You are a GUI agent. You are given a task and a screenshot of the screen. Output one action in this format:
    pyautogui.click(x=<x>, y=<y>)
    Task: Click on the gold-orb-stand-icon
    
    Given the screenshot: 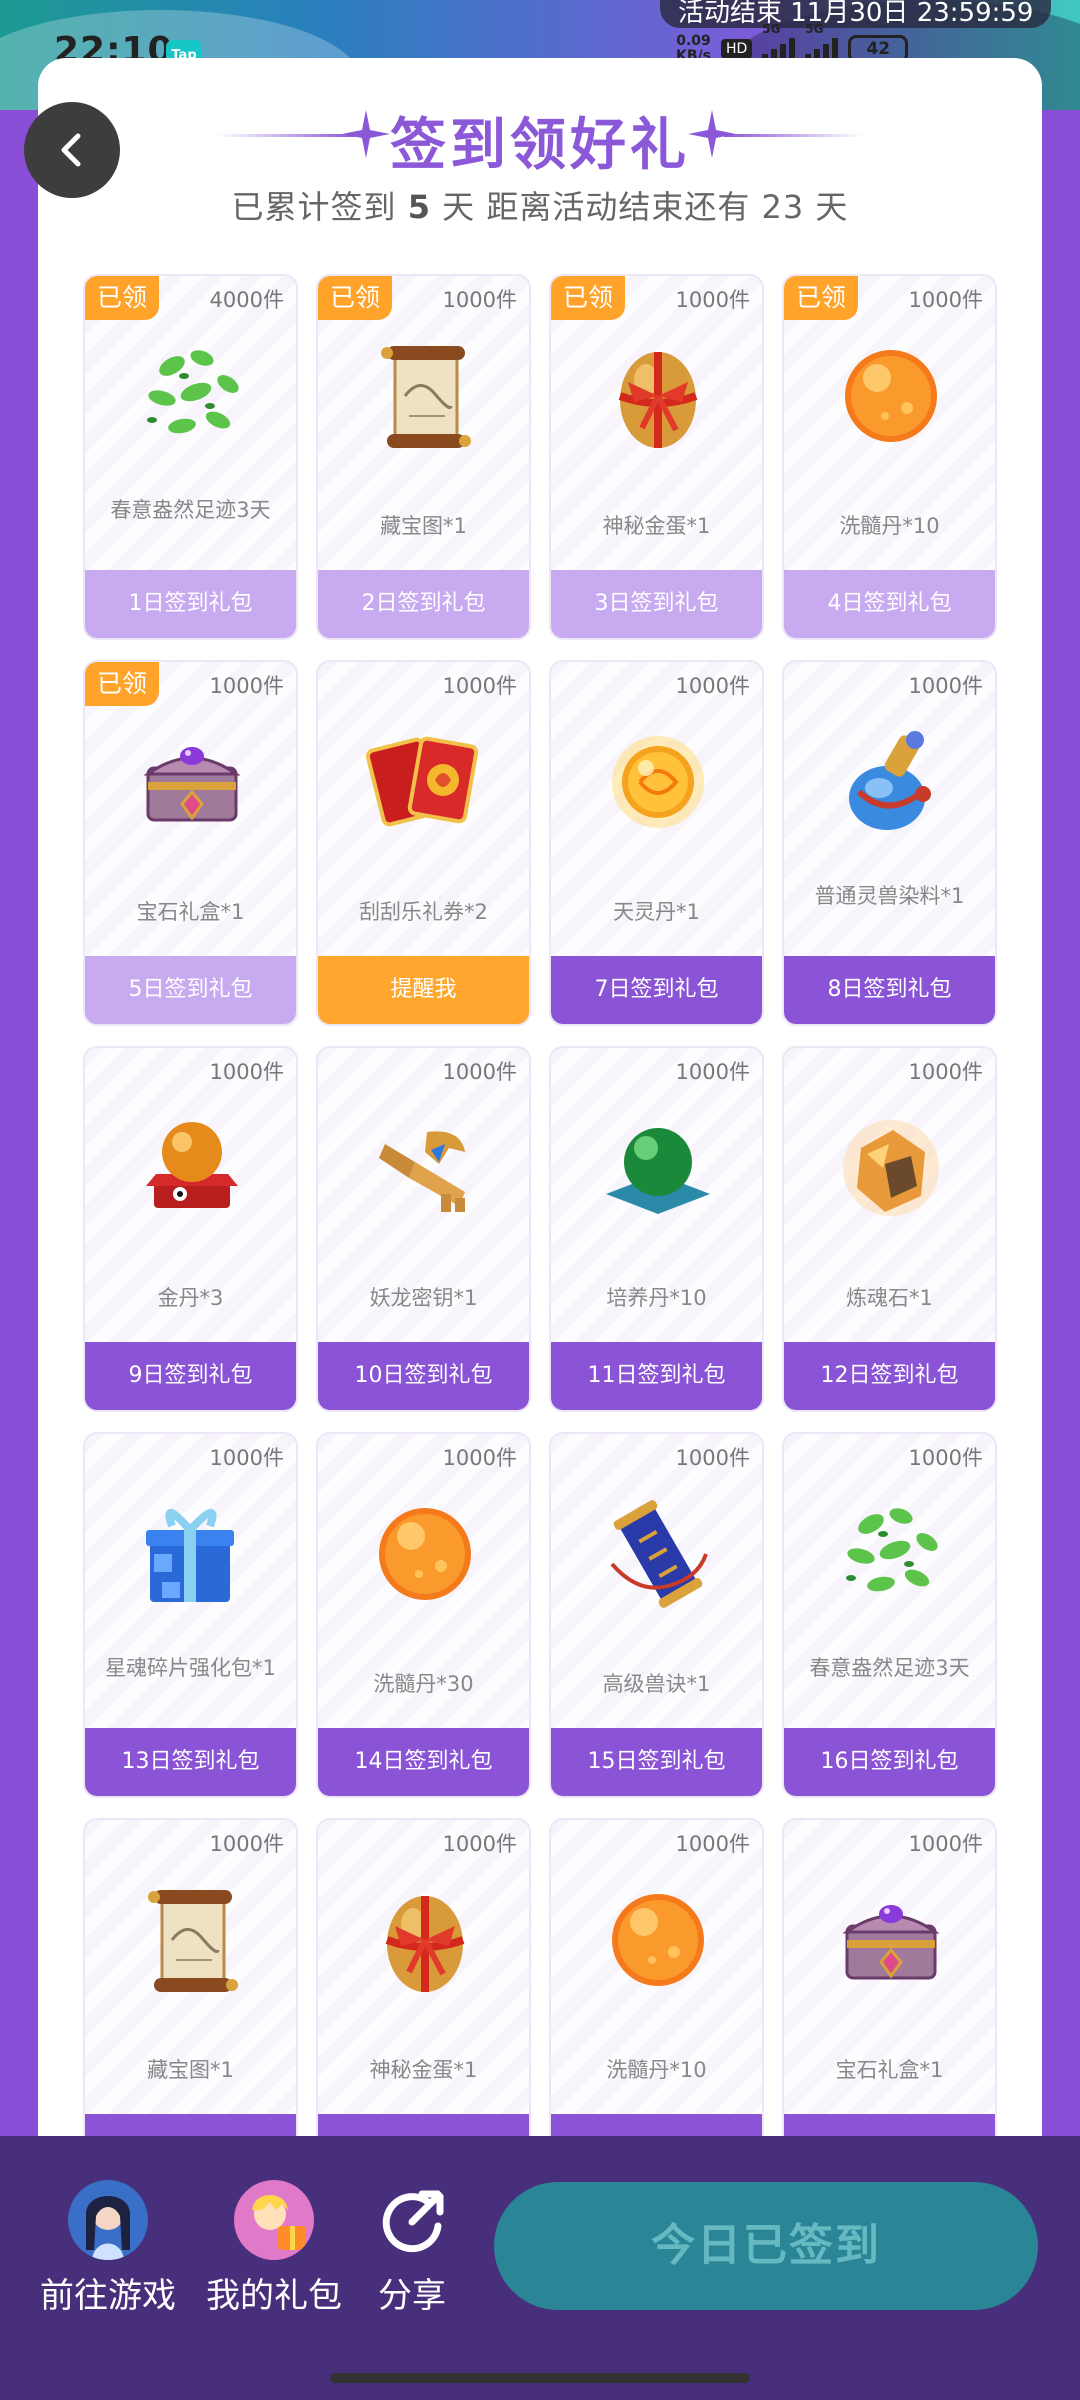 What is the action you would take?
    pyautogui.click(x=192, y=1168)
    